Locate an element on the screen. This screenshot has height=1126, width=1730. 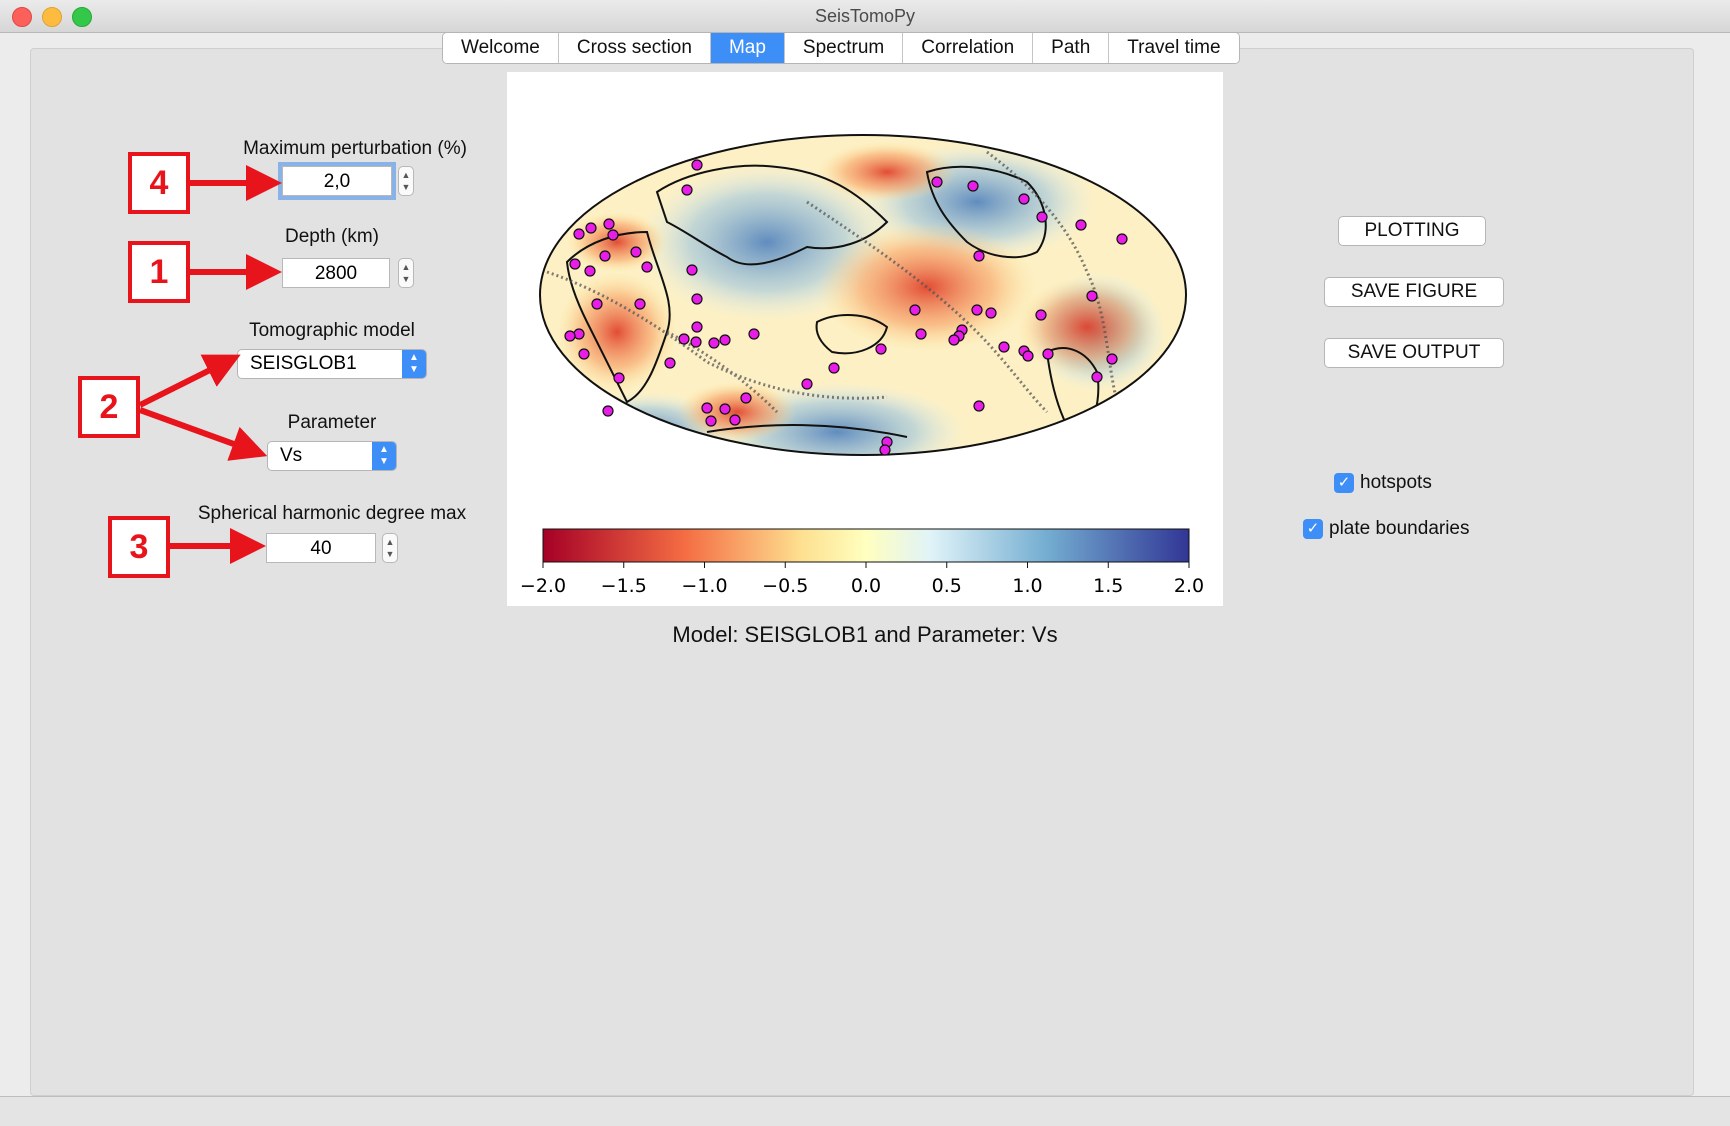
colorbar-ticks: −2.0 −1.5 −1.0 −0.5 0.0 0.5 1.0 1.5 2.0 is located at coordinates (862, 579).